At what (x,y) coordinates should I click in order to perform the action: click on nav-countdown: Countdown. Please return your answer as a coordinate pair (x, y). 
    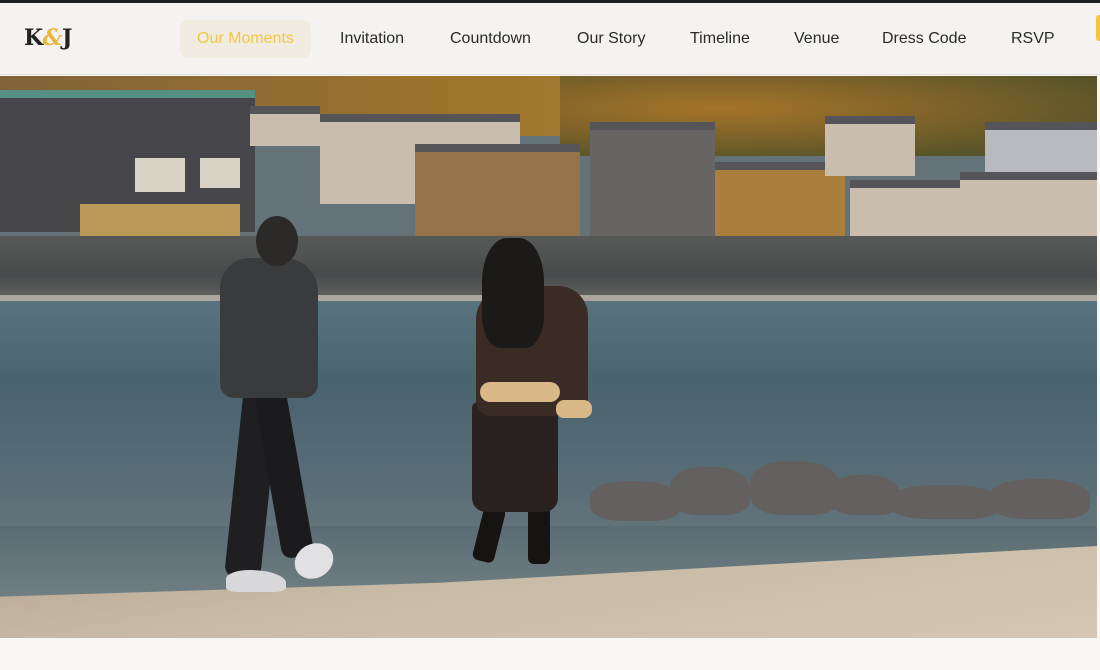
    Looking at the image, I should click on (490, 39).